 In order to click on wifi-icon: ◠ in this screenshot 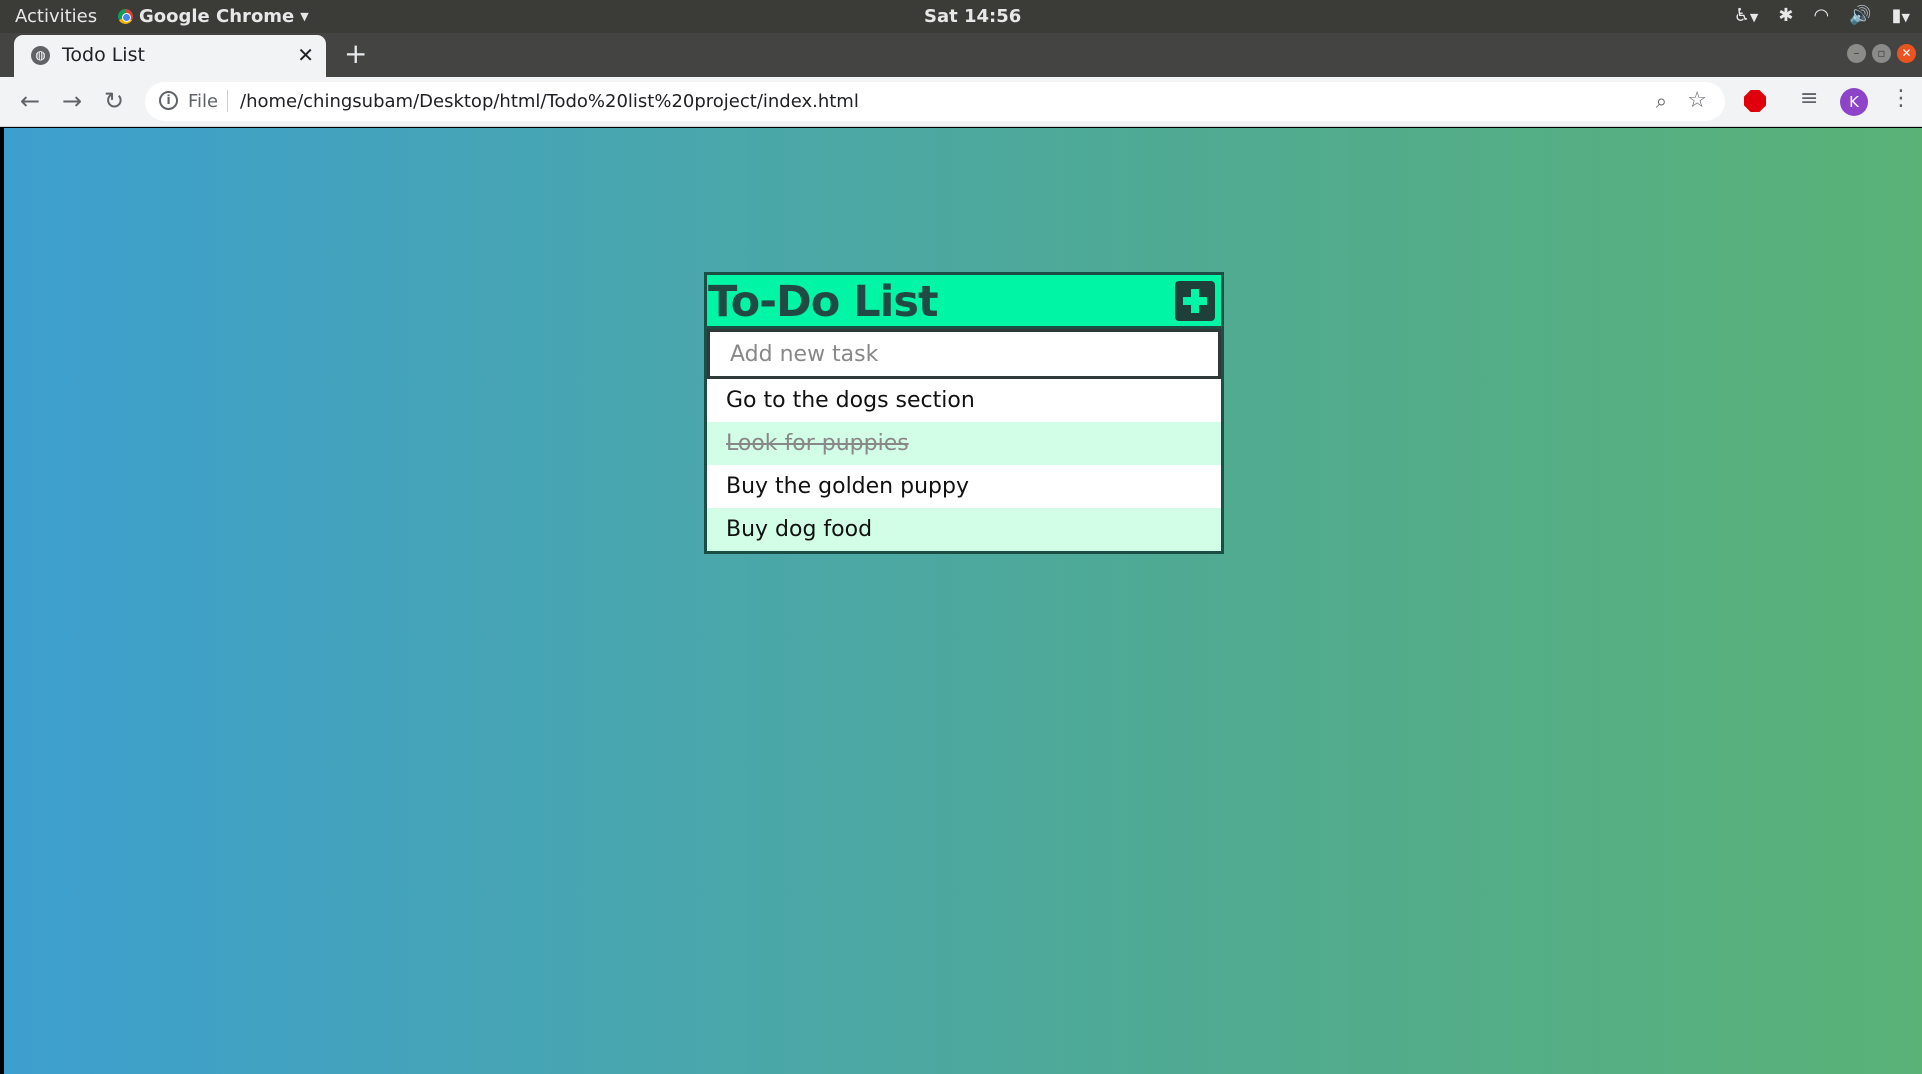, I will do `click(1821, 15)`.